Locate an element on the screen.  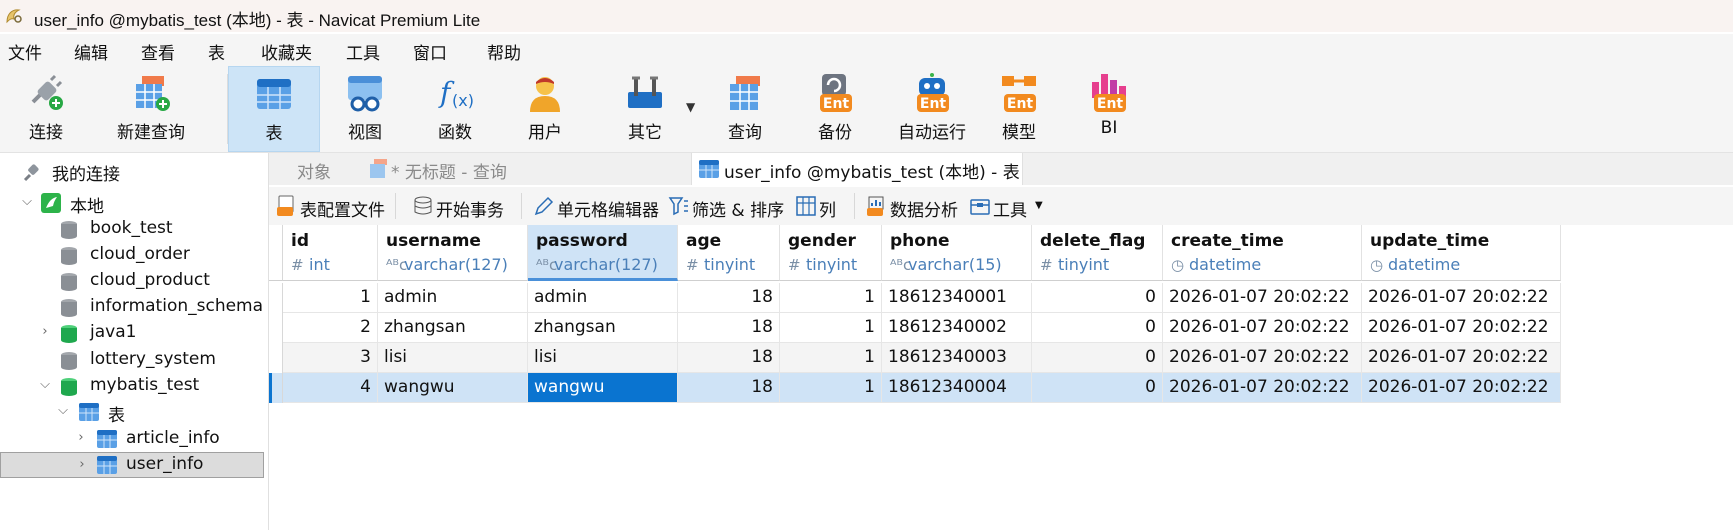
tab-objects: 对象 is located at coordinates (316, 169).